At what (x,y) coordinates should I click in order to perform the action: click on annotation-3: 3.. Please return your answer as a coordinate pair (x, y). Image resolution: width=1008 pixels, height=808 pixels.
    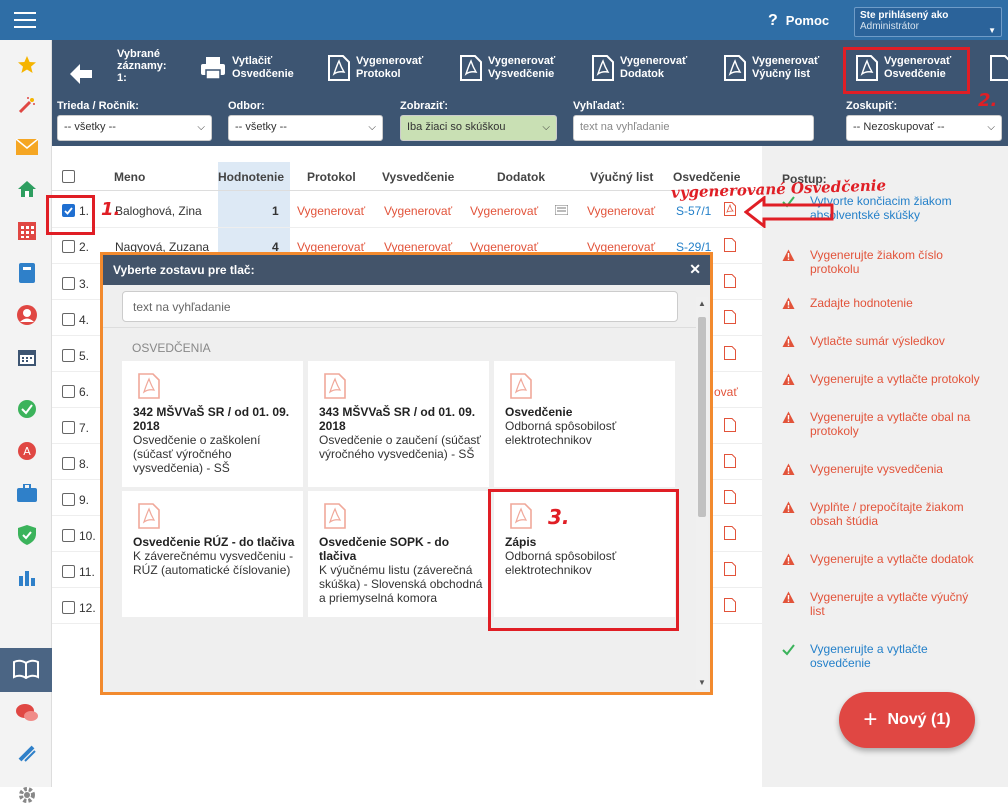
    Looking at the image, I should click on (559, 517).